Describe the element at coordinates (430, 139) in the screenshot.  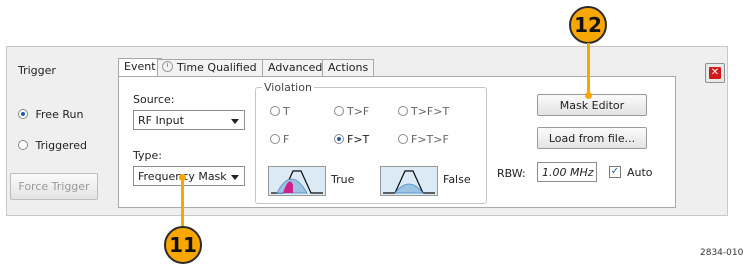
I see `violation-label-f-t-f: F>T>F` at that location.